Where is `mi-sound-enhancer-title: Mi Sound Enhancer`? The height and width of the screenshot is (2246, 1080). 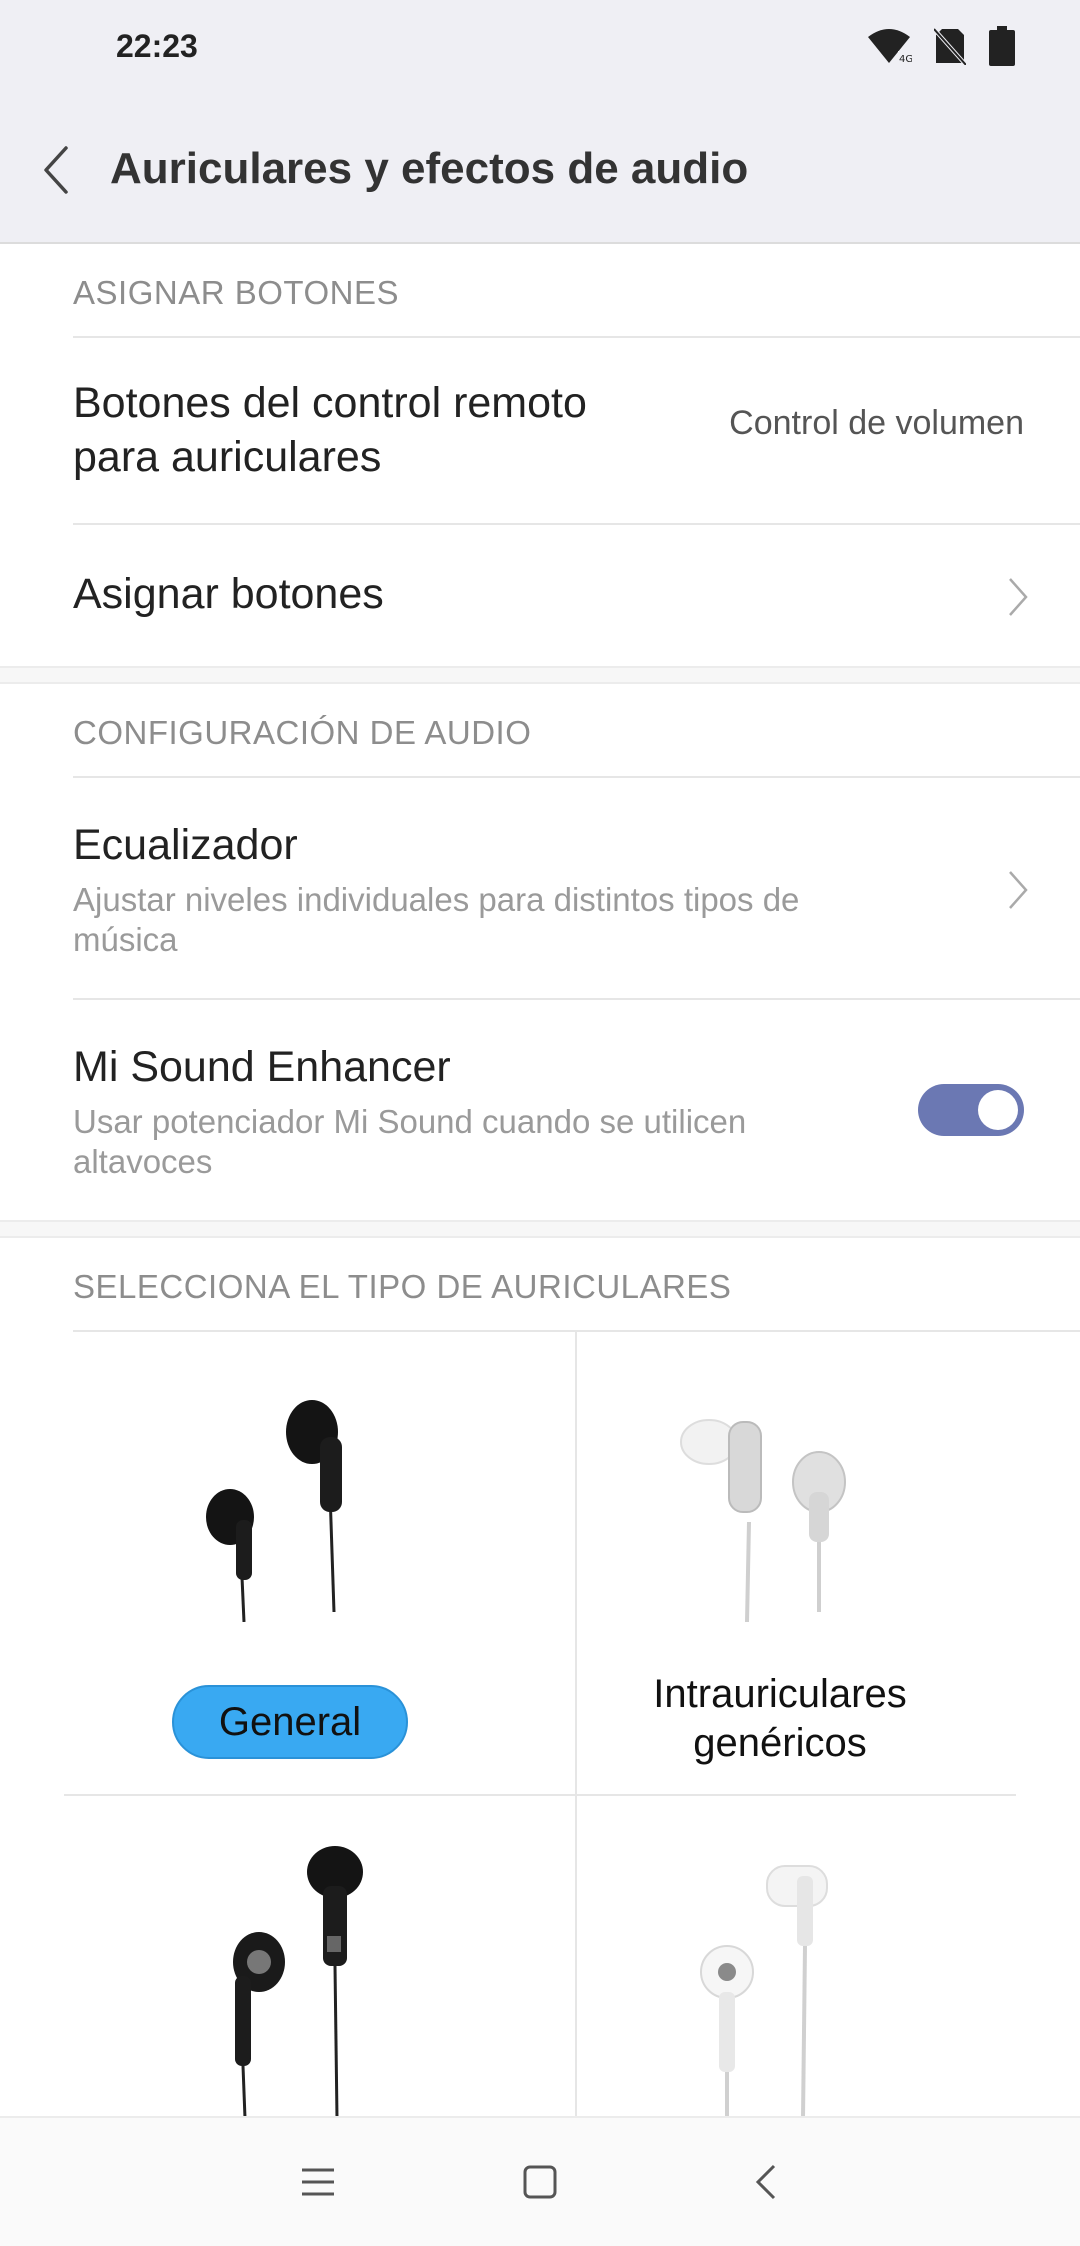
mi-sound-enhancer-title: Mi Sound Enhancer is located at coordinates (262, 1067).